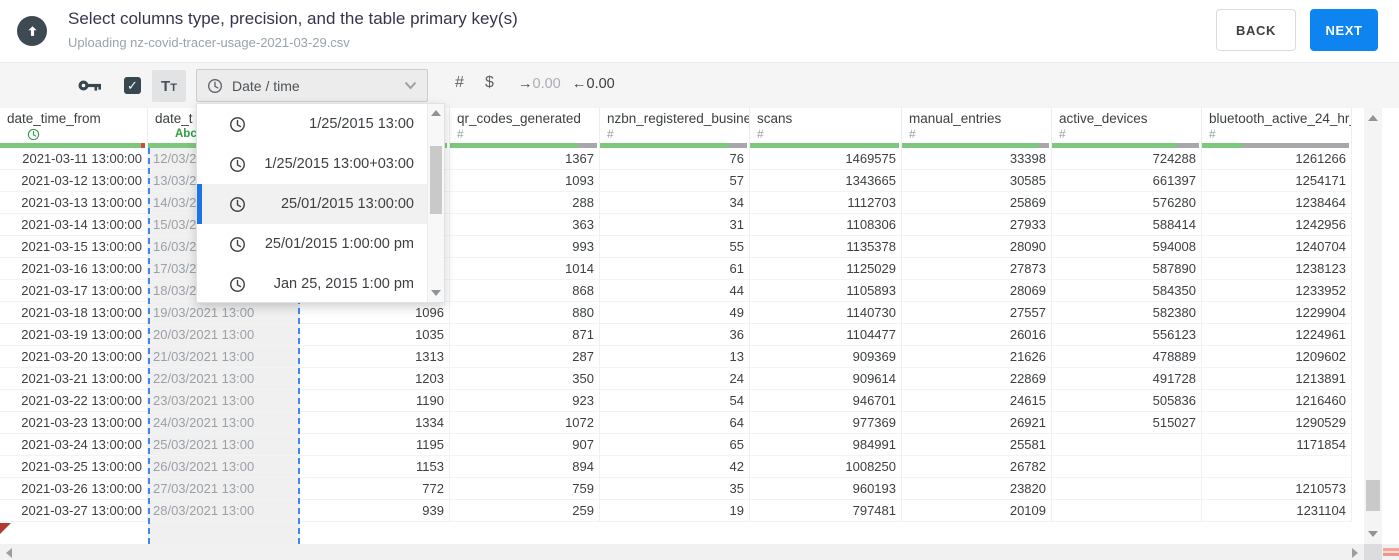 The image size is (1399, 560). Describe the element at coordinates (375, 422) in the screenshot. I see `table-cell: 1334` at that location.